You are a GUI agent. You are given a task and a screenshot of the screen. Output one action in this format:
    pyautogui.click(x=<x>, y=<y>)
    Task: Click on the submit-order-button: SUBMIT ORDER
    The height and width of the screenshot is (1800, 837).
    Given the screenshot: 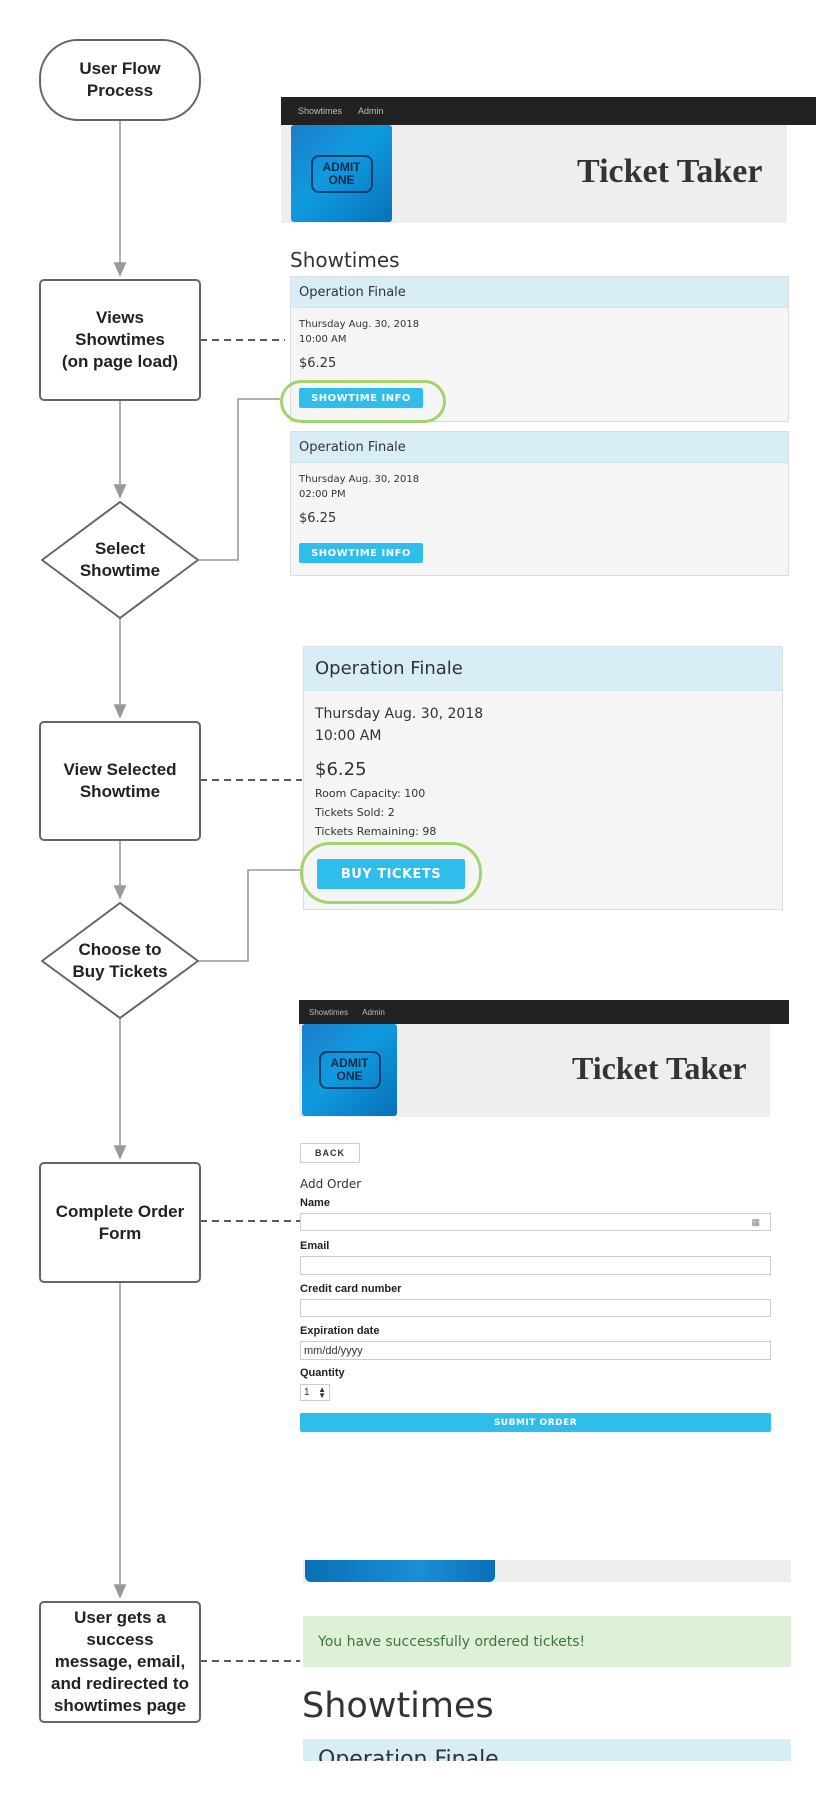 What is the action you would take?
    pyautogui.click(x=535, y=1422)
    